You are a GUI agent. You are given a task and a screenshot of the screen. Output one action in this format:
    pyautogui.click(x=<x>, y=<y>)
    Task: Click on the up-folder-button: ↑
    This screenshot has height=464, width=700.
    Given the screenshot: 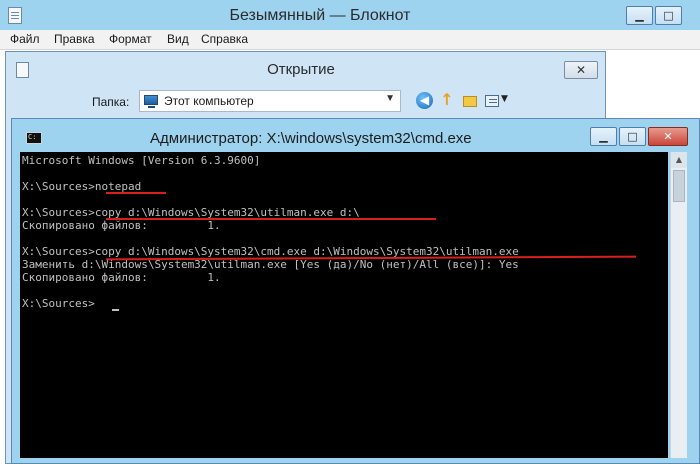 What is the action you would take?
    pyautogui.click(x=447, y=101)
    